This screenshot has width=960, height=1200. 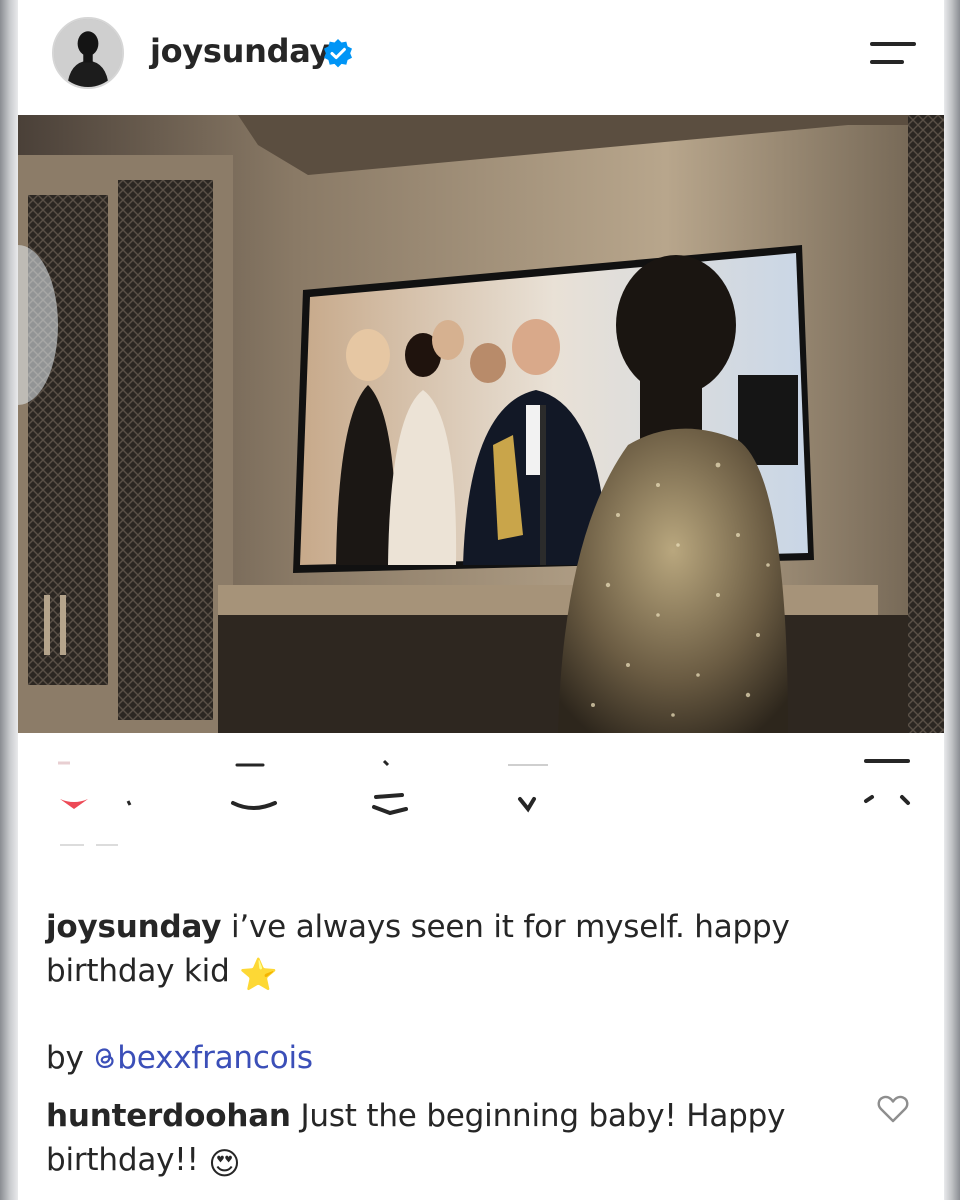 I want to click on heart-eyes-emoji: 😍, so click(x=224, y=1164).